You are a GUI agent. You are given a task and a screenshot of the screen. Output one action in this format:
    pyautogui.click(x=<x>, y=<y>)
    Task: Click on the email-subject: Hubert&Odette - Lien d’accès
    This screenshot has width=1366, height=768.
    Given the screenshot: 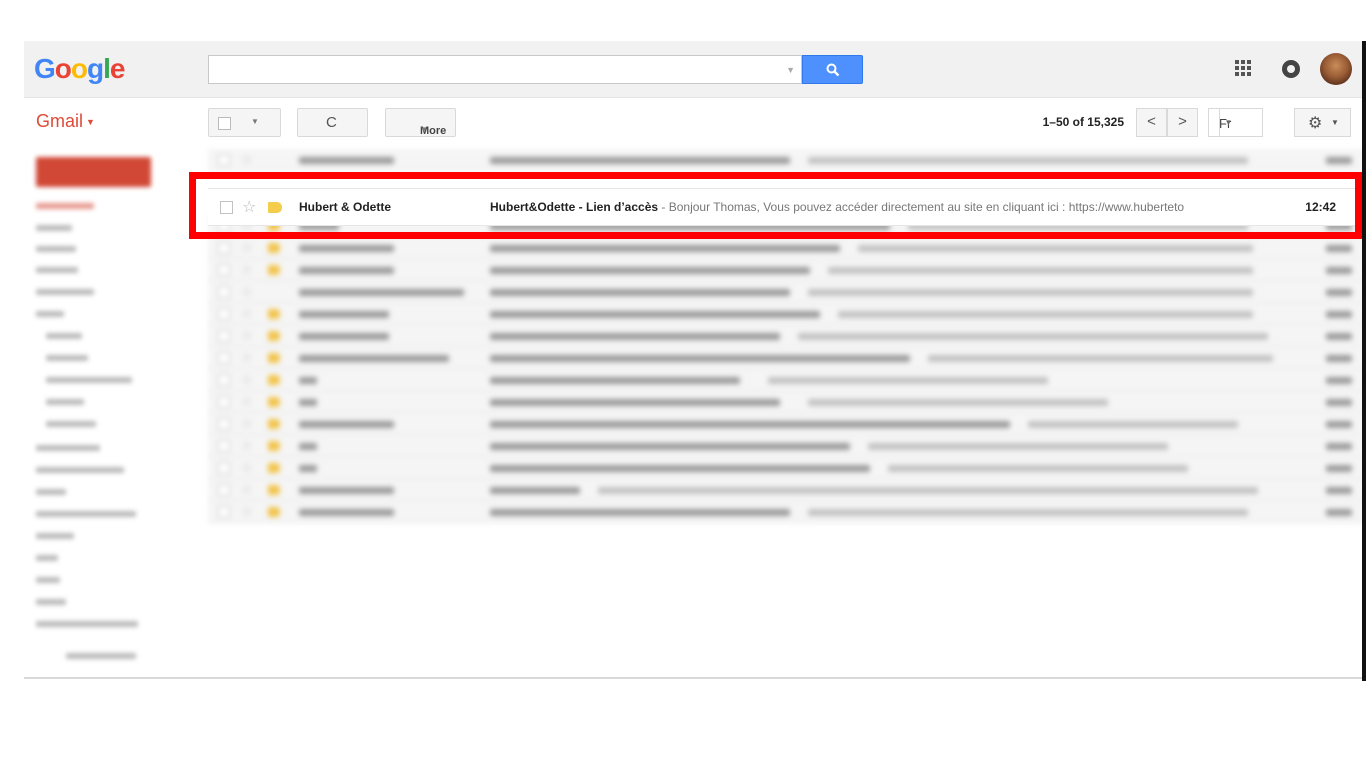 What is the action you would take?
    pyautogui.click(x=574, y=207)
    